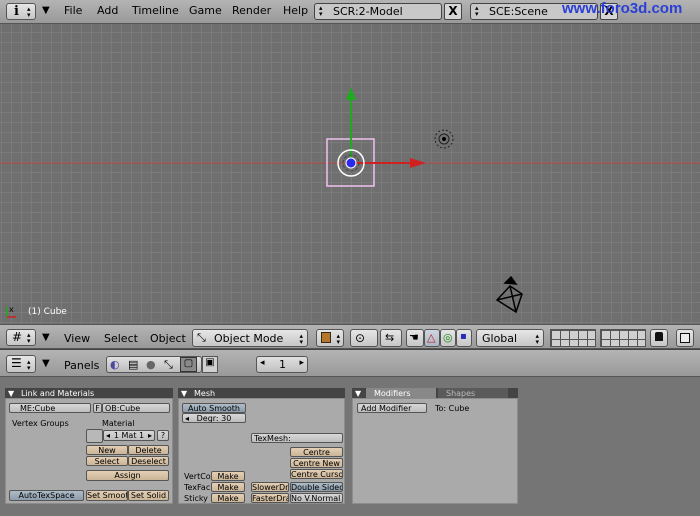 The width and height of the screenshot is (700, 516). What do you see at coordinates (21, 337) in the screenshot?
I see `editor-type-button: # ▴ ▾` at bounding box center [21, 337].